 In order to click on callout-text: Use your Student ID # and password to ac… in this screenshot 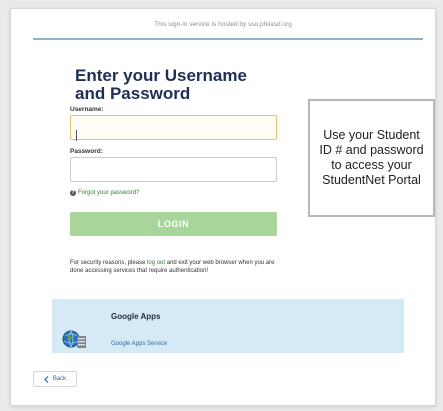, I will do `click(371, 157)`.